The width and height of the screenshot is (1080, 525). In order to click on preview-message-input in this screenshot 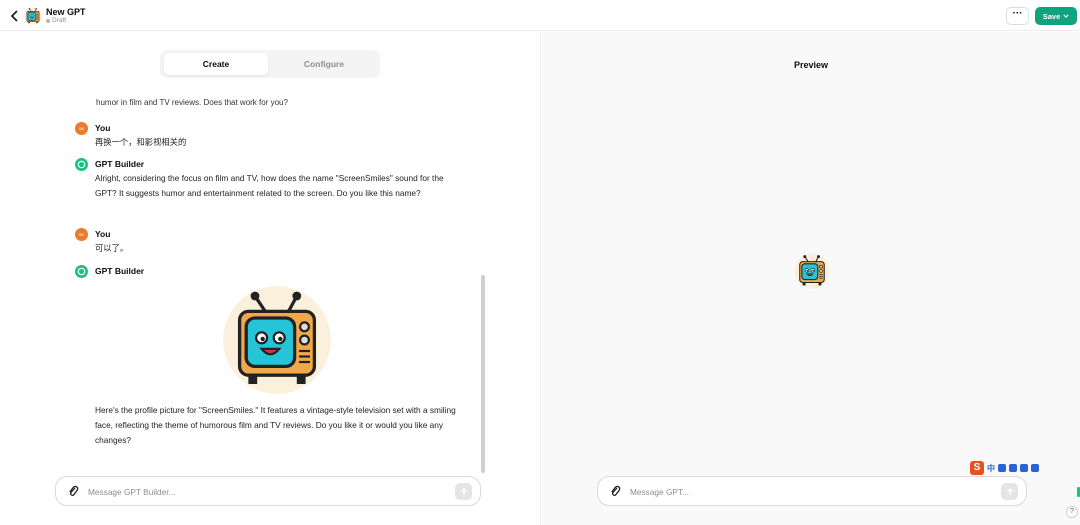, I will do `click(810, 491)`.